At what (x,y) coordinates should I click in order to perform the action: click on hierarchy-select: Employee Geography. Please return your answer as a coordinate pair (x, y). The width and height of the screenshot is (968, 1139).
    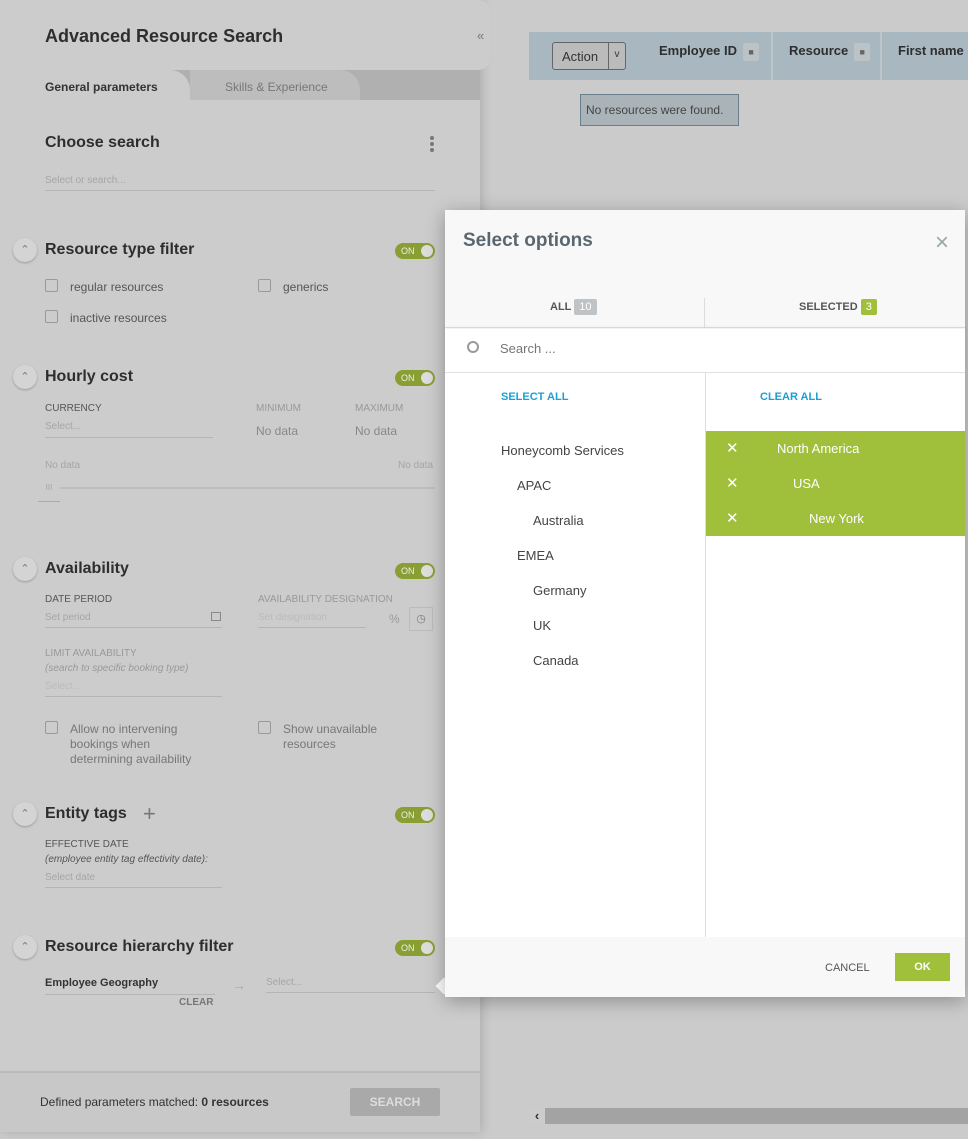
    Looking at the image, I should click on (130, 986).